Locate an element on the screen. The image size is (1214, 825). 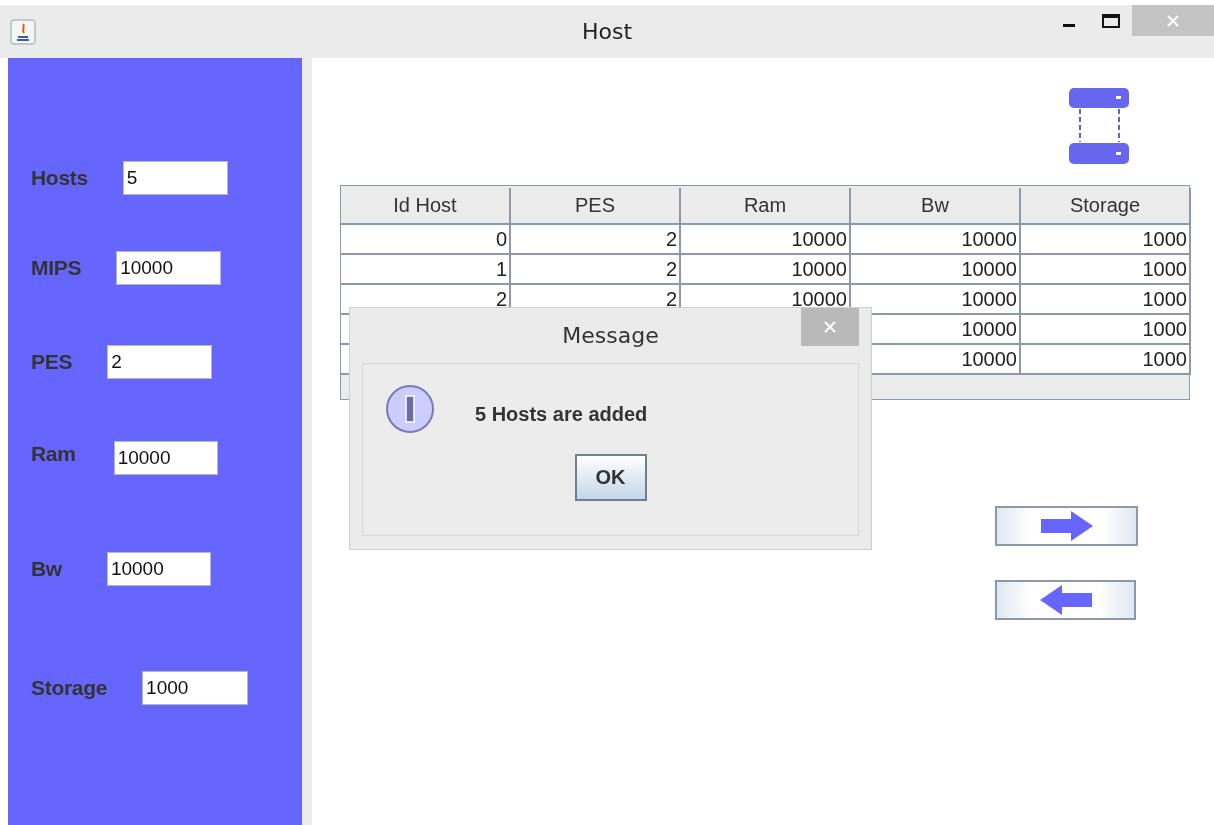
ok-button: OK is located at coordinates (610, 477).